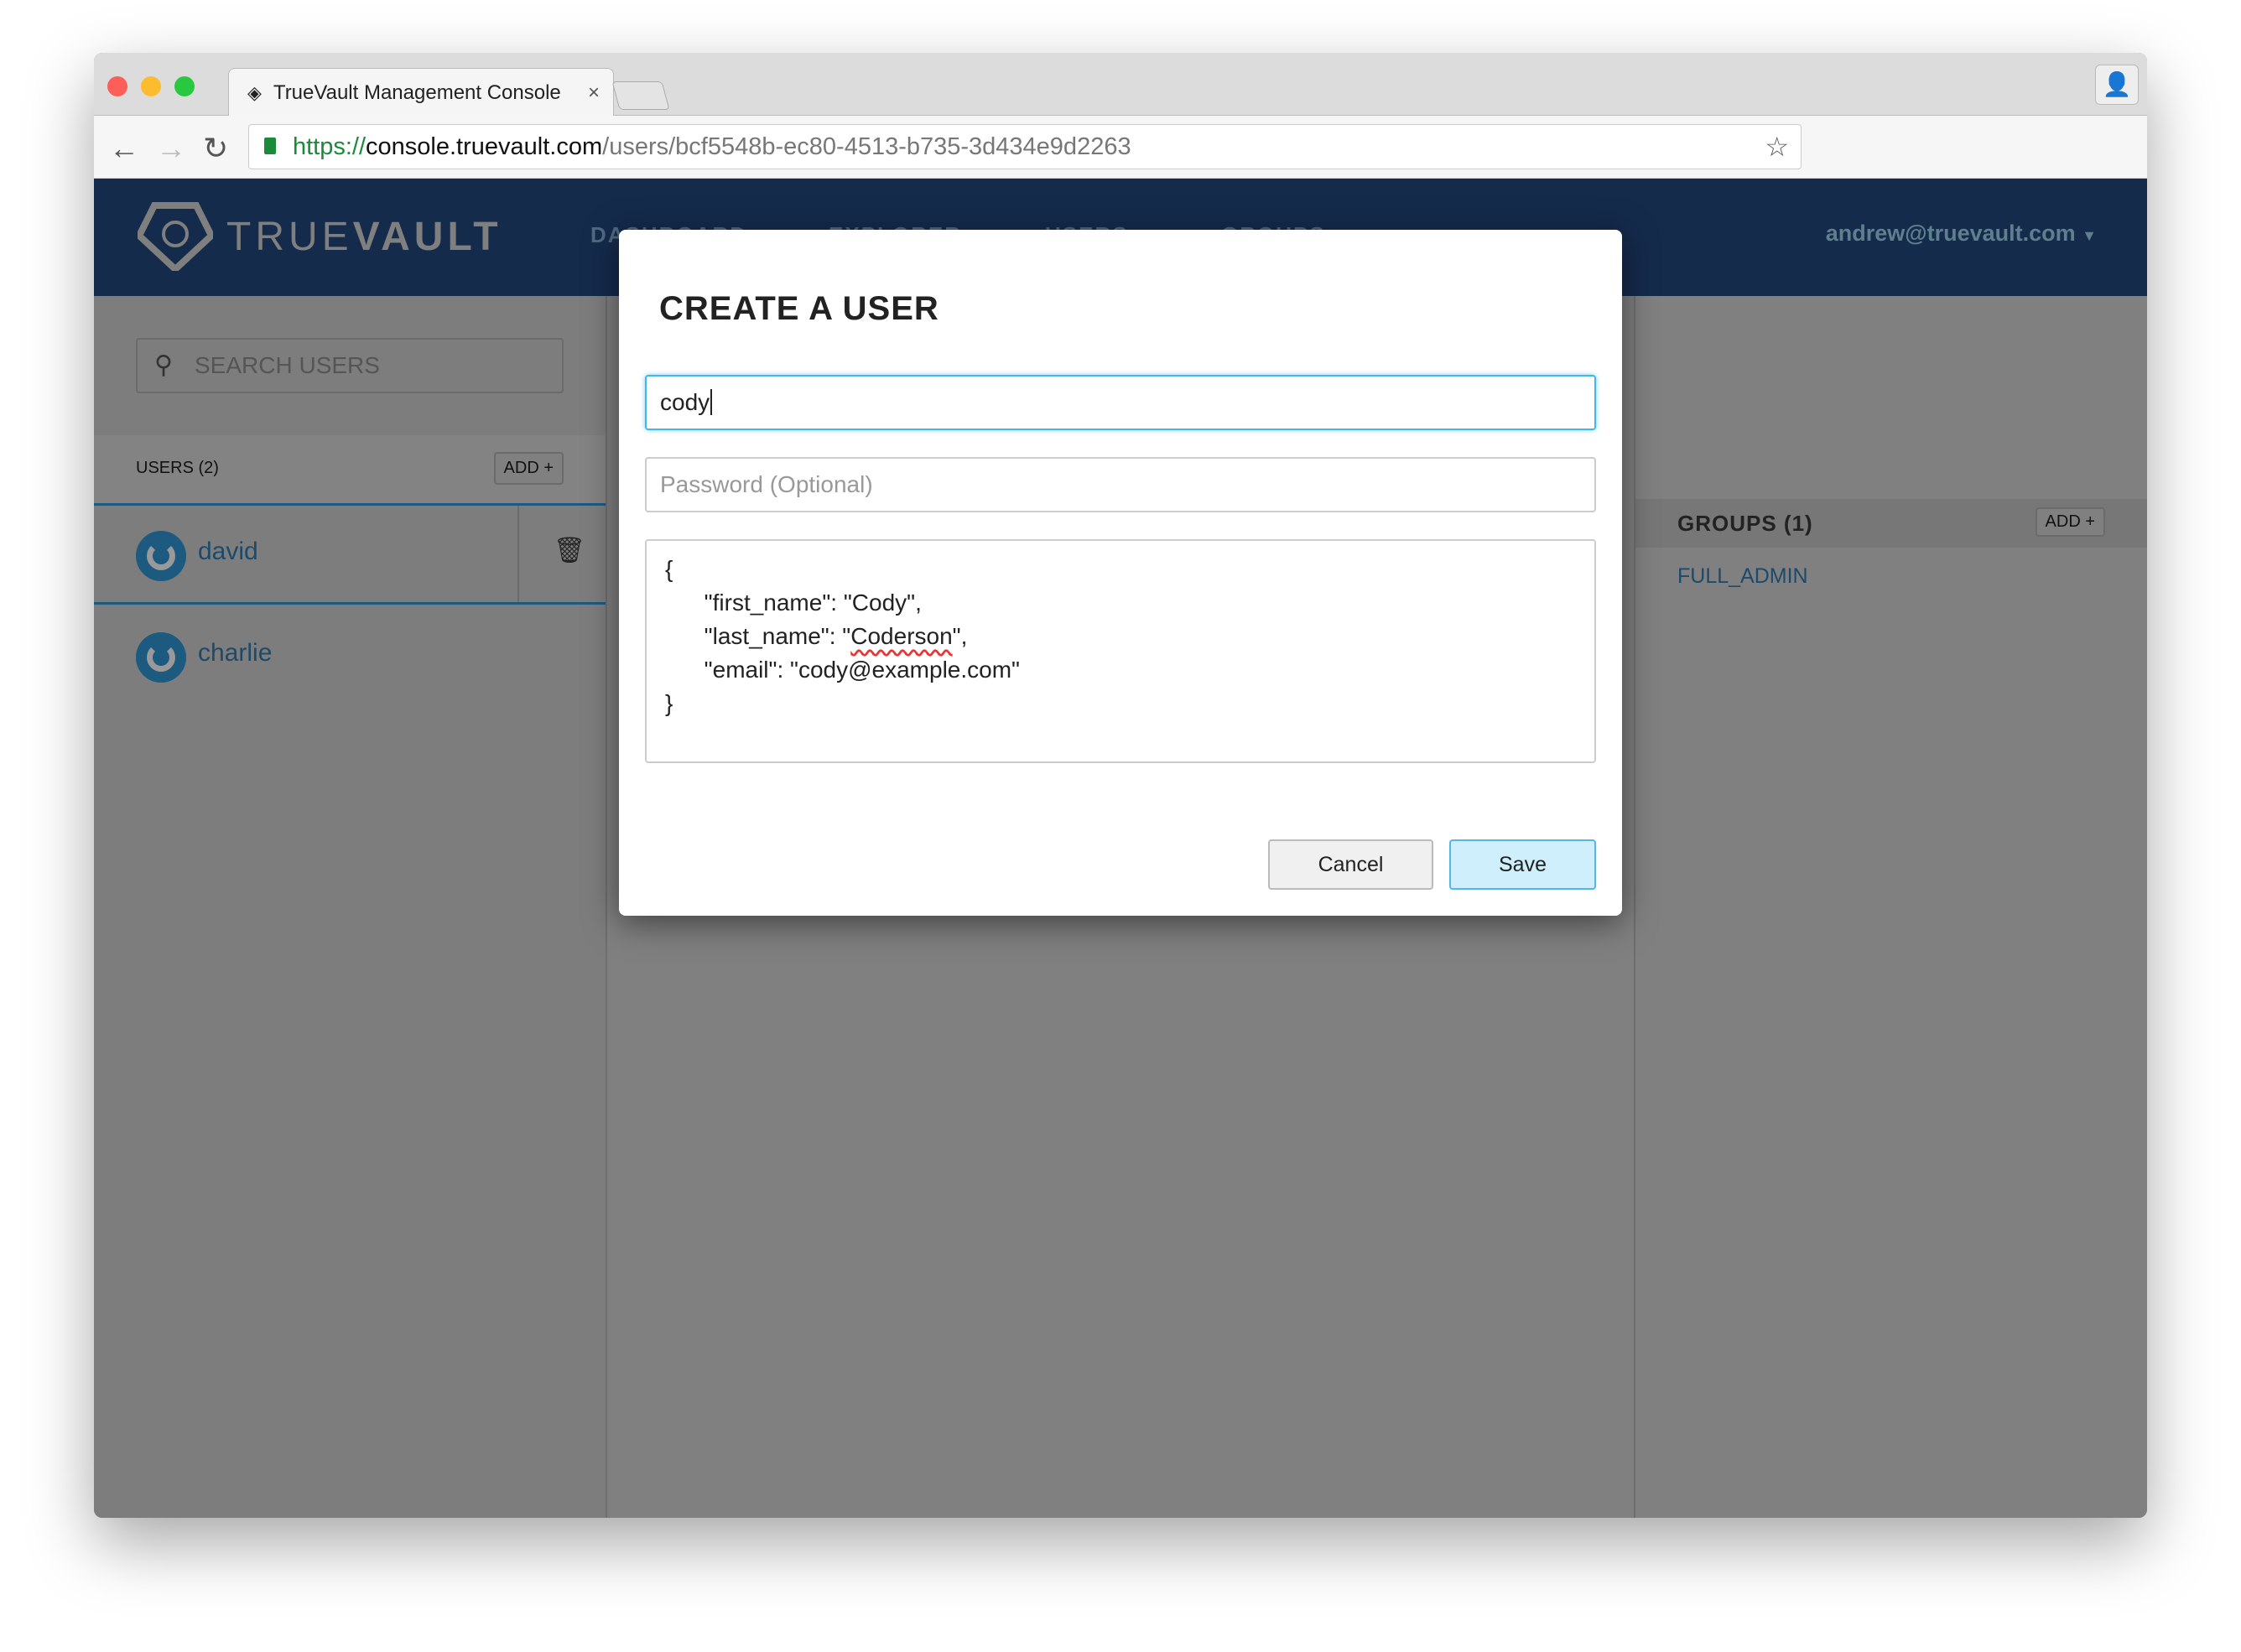  Describe the element at coordinates (1777, 147) in the screenshot. I see `bookmark-star-icon: ☆` at that location.